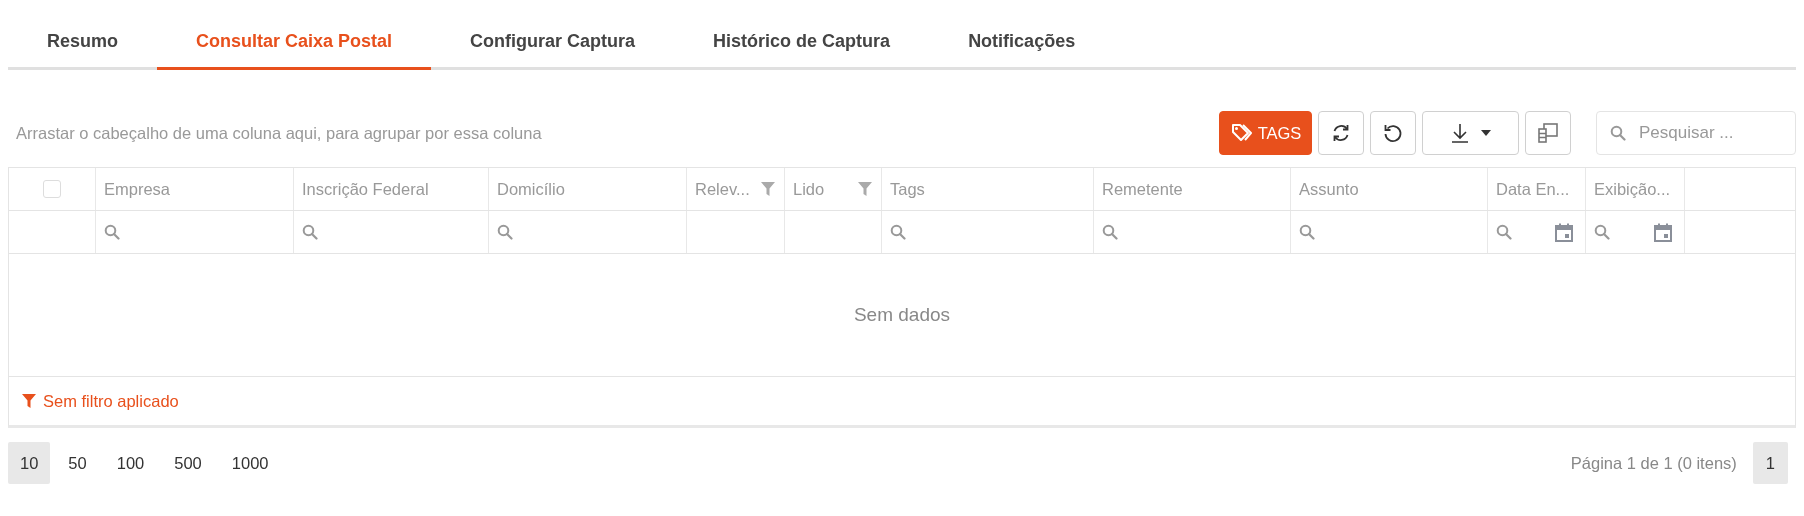  I want to click on page-size-button: 1000, so click(250, 463).